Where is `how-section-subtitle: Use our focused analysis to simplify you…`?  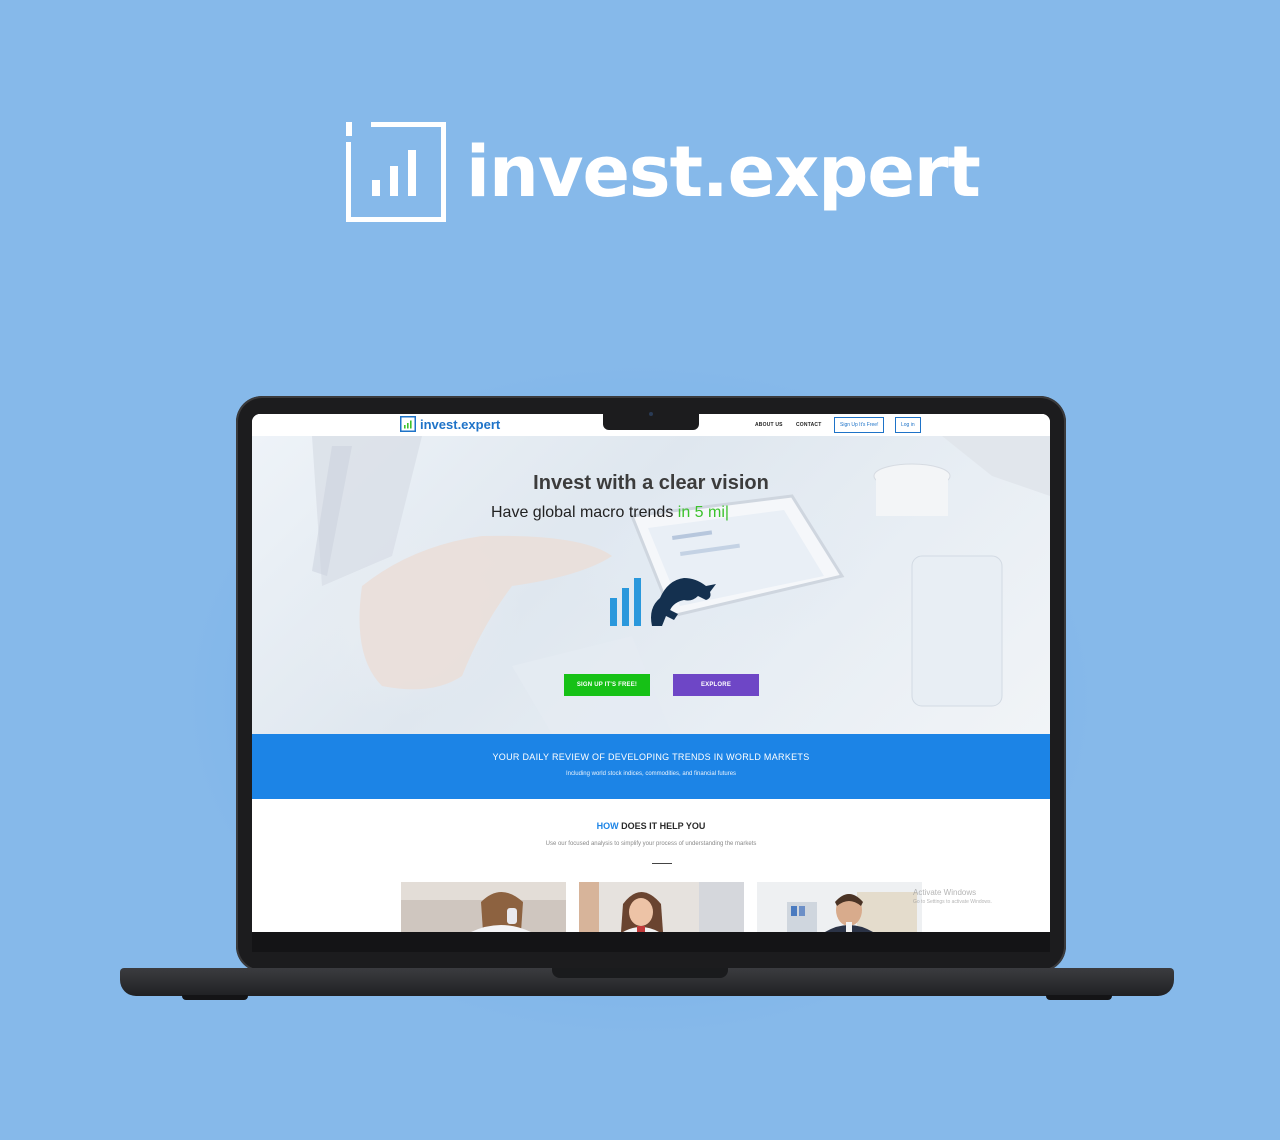 how-section-subtitle: Use our focused analysis to simplify you… is located at coordinates (651, 844).